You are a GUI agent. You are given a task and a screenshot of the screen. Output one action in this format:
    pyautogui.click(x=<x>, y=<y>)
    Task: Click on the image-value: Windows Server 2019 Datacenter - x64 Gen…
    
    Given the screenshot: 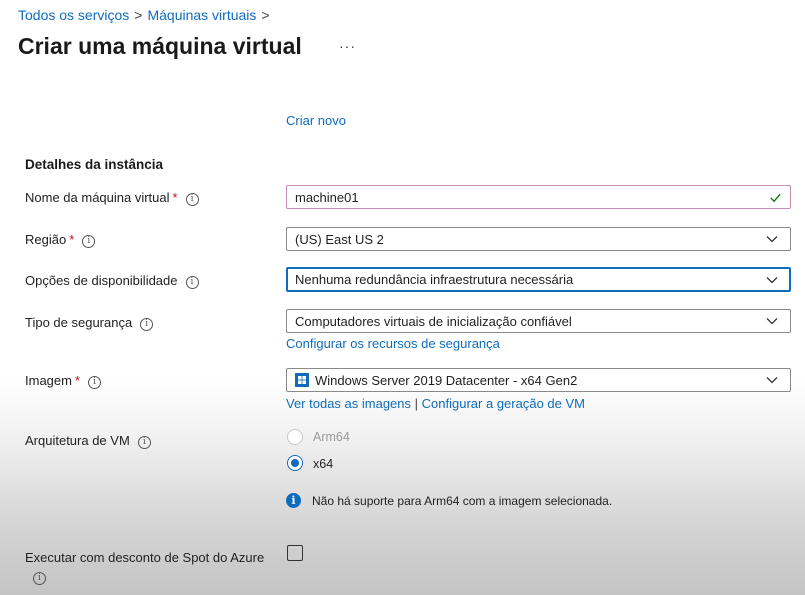 What is the action you would take?
    pyautogui.click(x=446, y=380)
    